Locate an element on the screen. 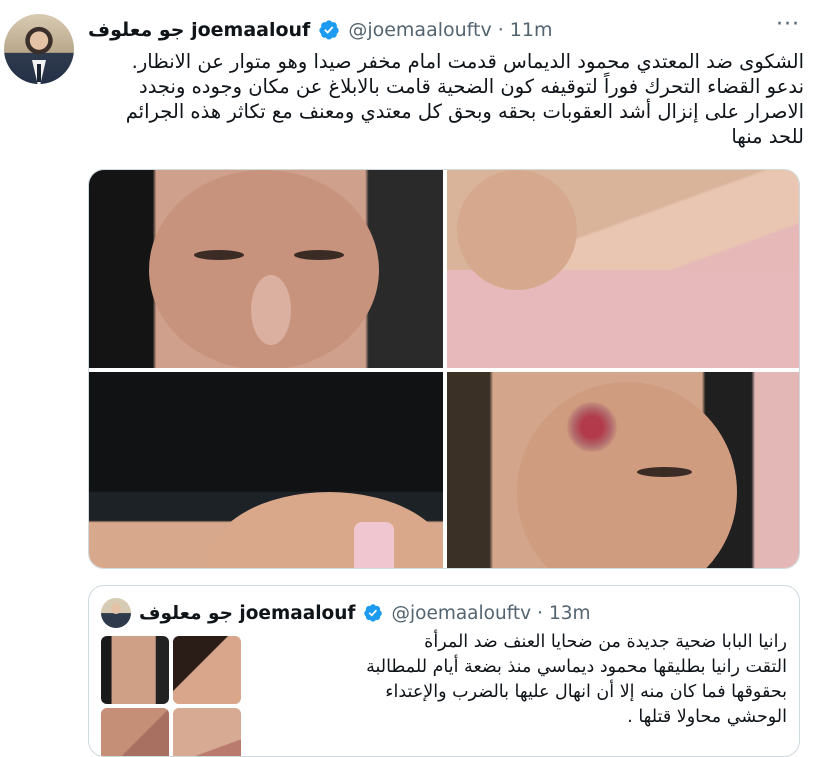 The image size is (820, 757). photo-hand is located at coordinates (517, 230).